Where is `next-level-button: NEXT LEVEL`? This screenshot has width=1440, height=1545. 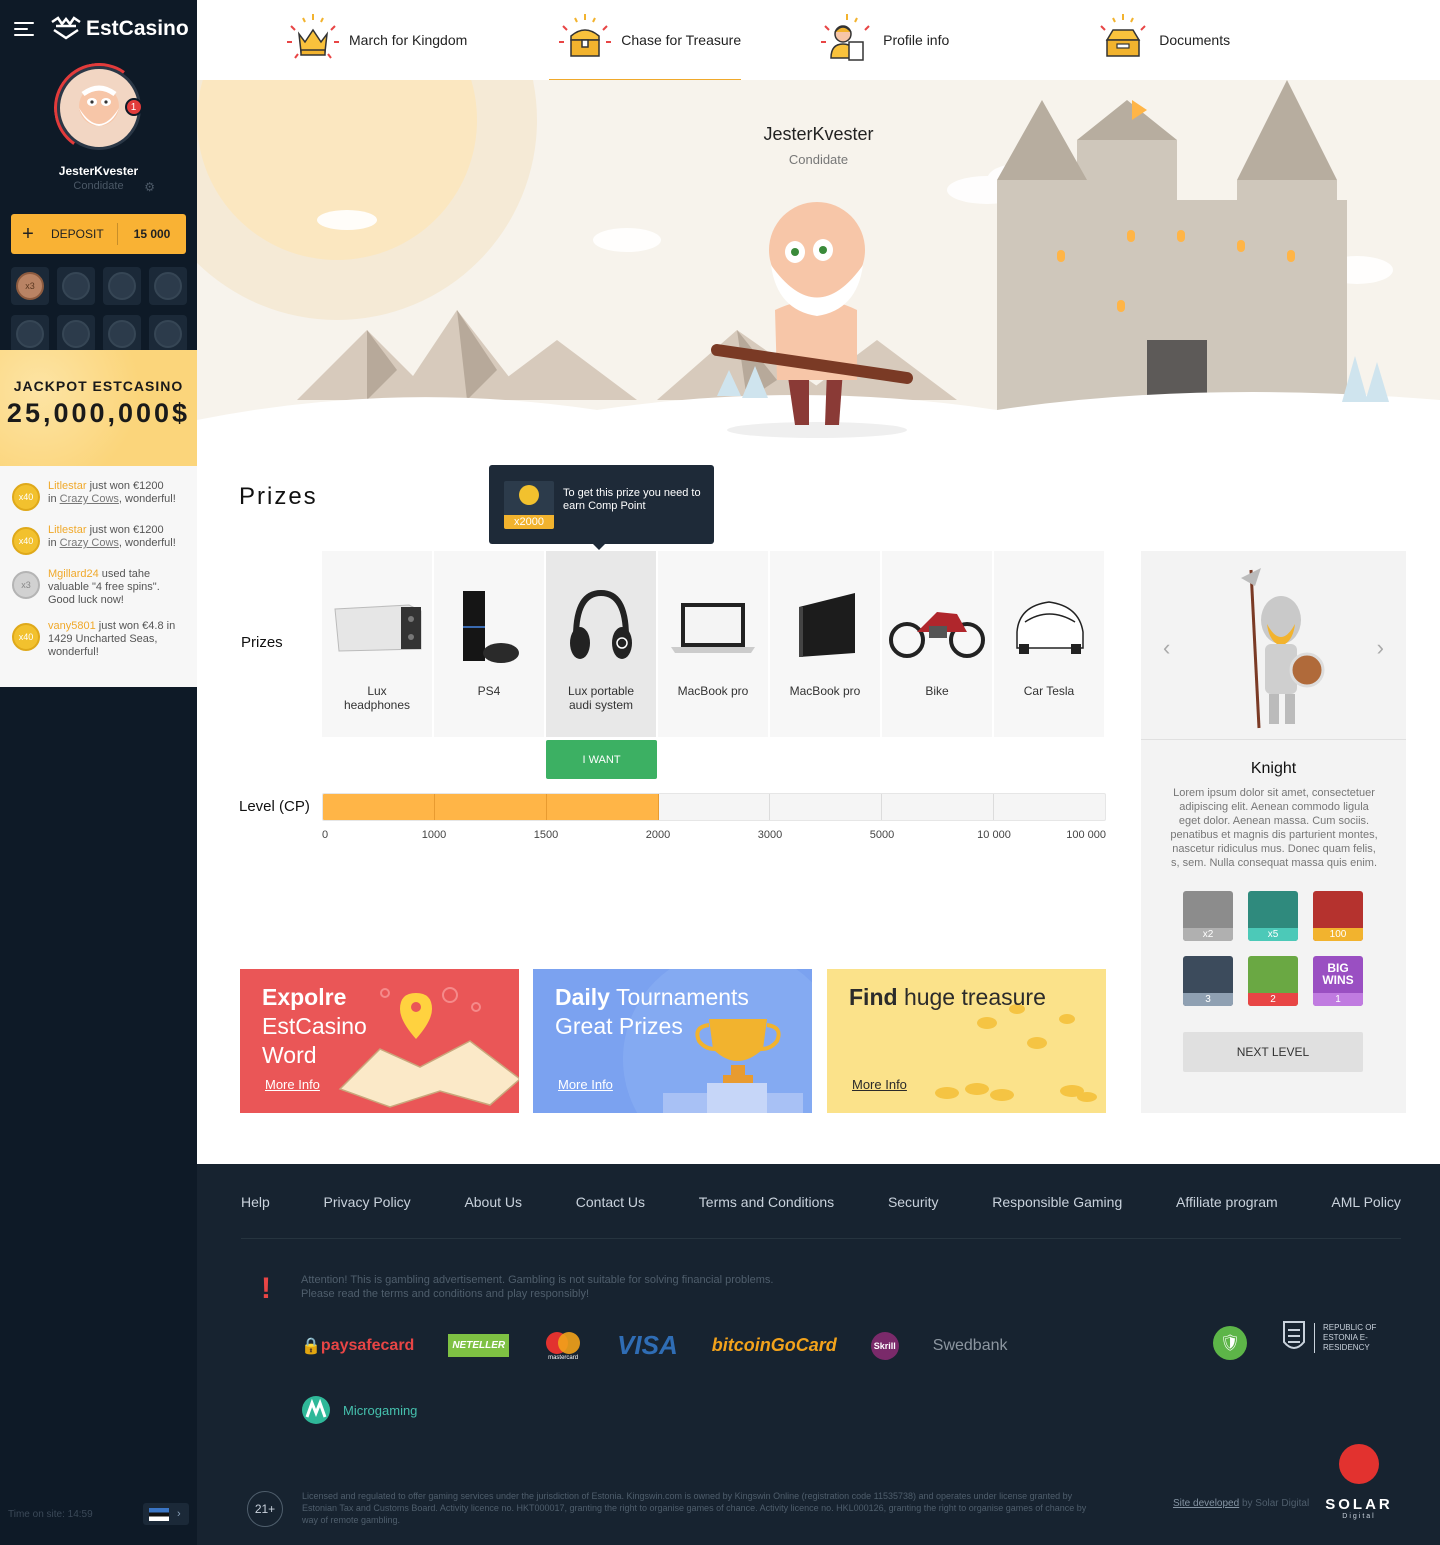
next-level-button: NEXT LEVEL is located at coordinates (1273, 1052).